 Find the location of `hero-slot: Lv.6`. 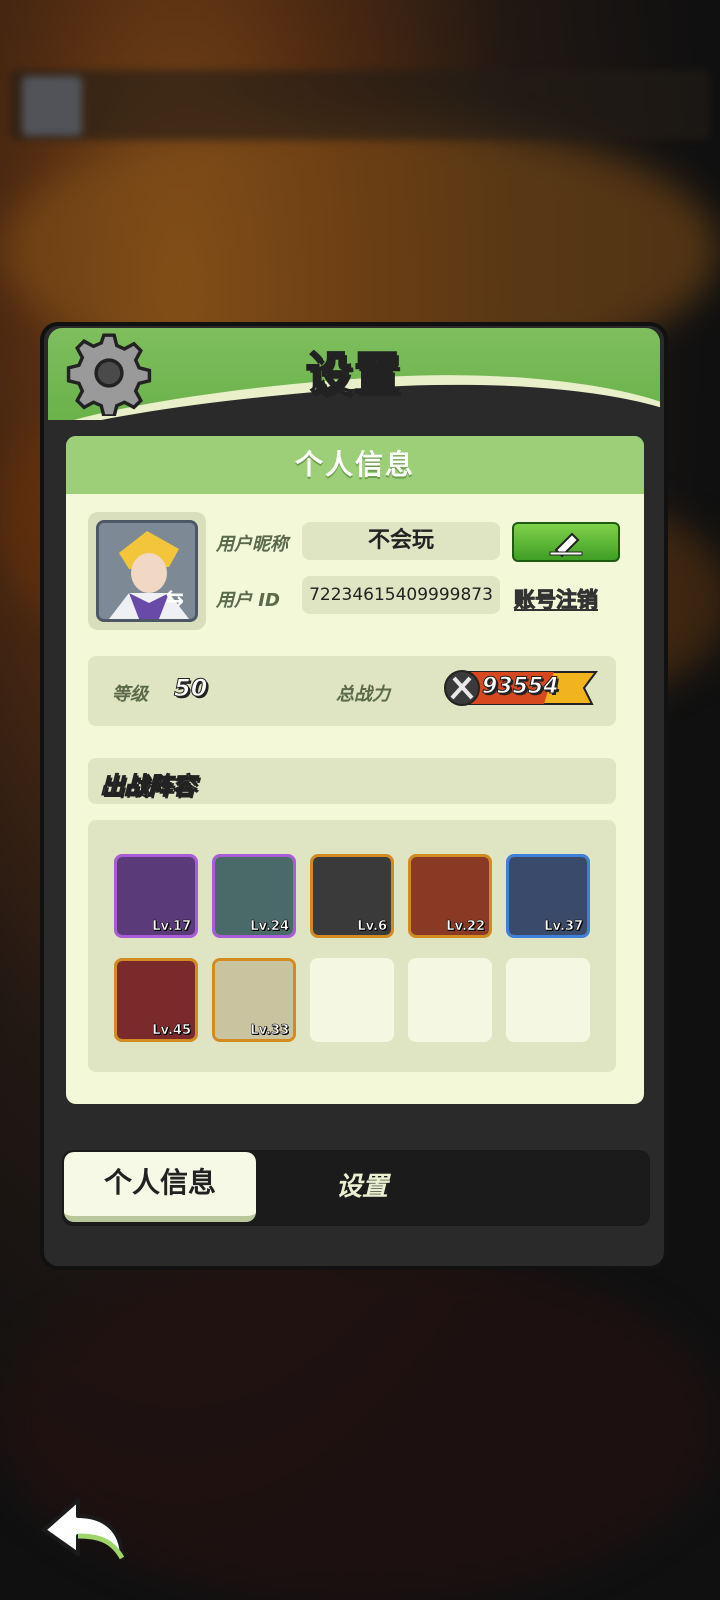

hero-slot: Lv.6 is located at coordinates (352, 896).